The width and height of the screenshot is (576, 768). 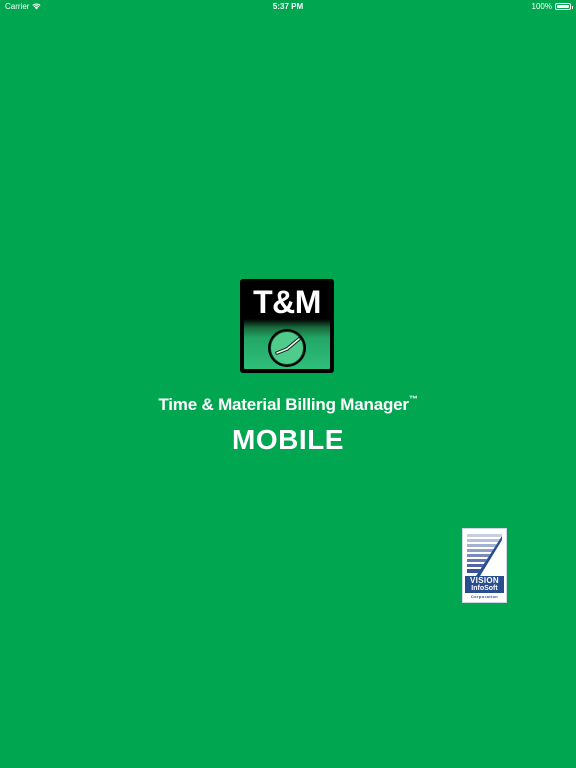 What do you see at coordinates (484, 580) in the screenshot?
I see `company-name-vision: VISION` at bounding box center [484, 580].